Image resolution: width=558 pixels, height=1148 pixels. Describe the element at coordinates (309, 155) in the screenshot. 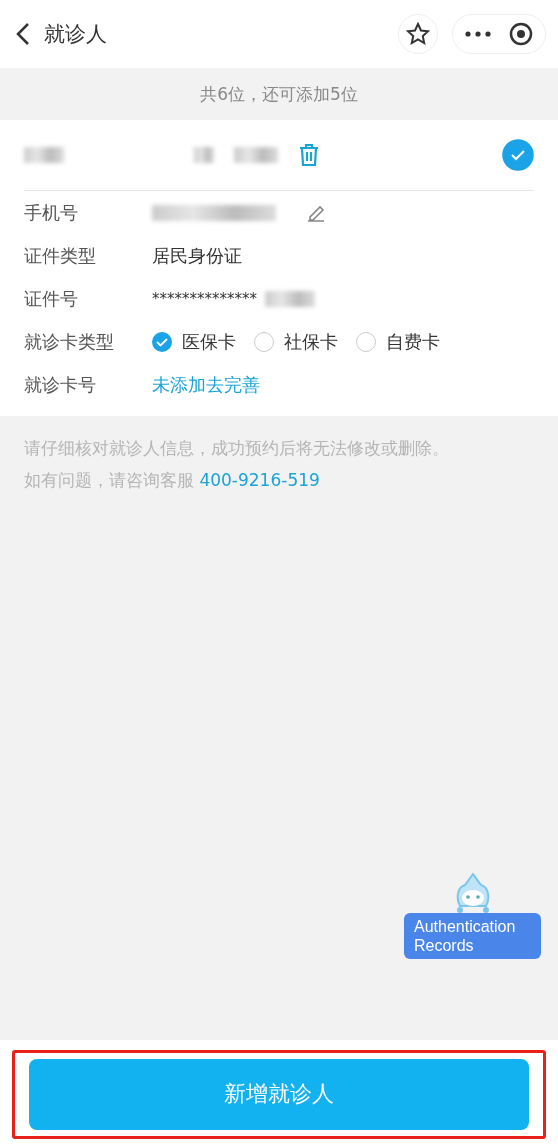

I see `delete-icon` at that location.